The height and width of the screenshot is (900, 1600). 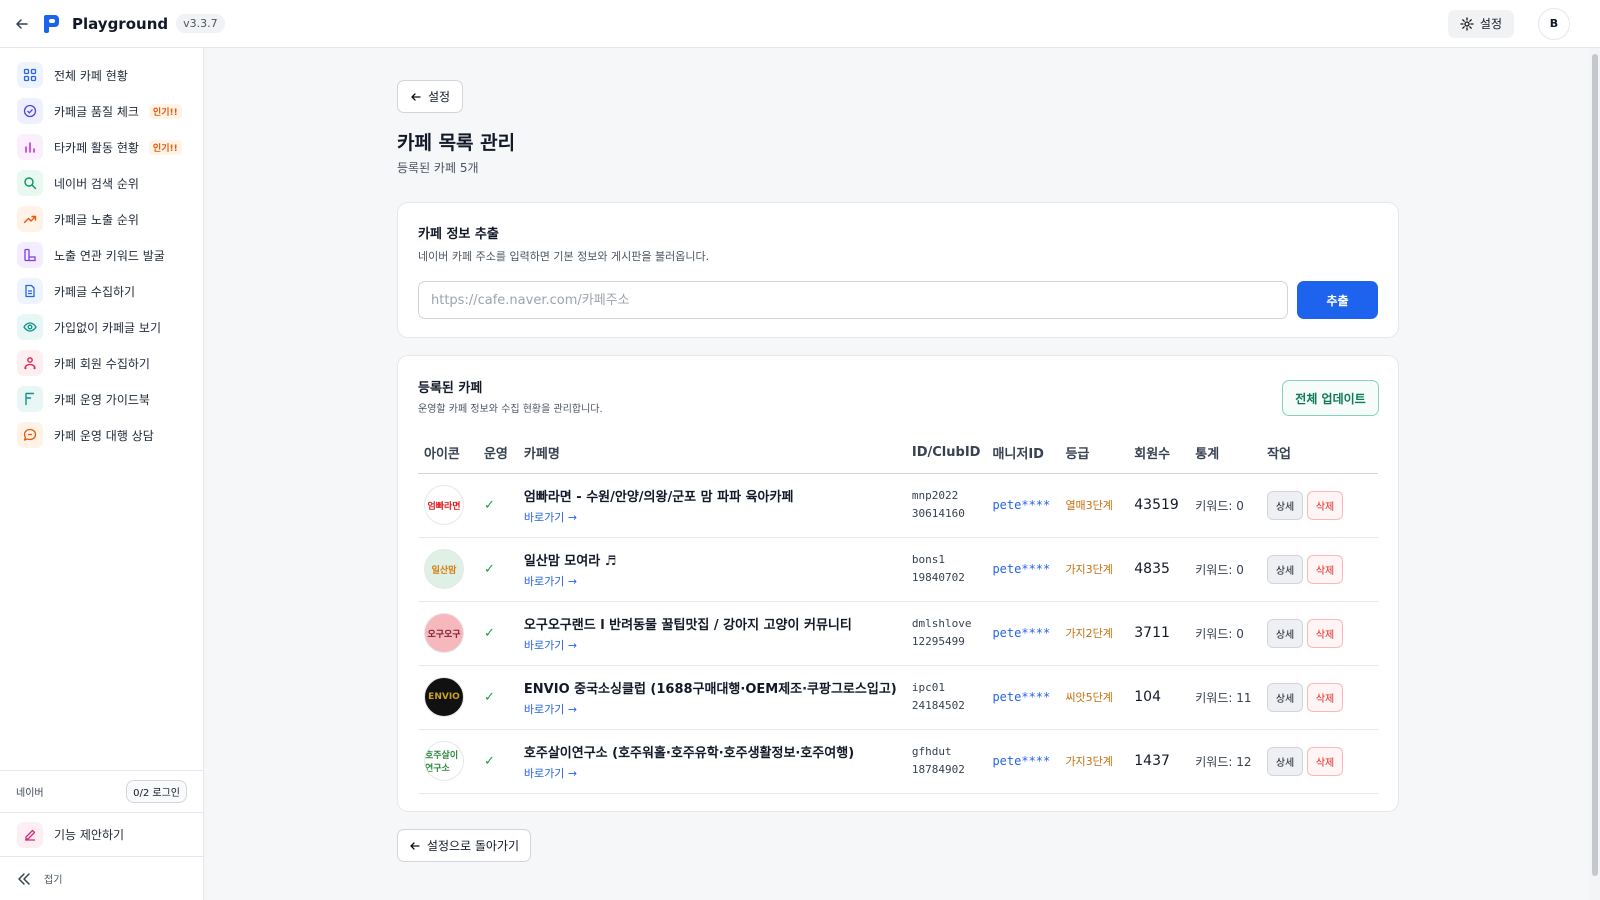 I want to click on sidebar-item-4: 카페글 노출 순위, so click(x=101, y=219).